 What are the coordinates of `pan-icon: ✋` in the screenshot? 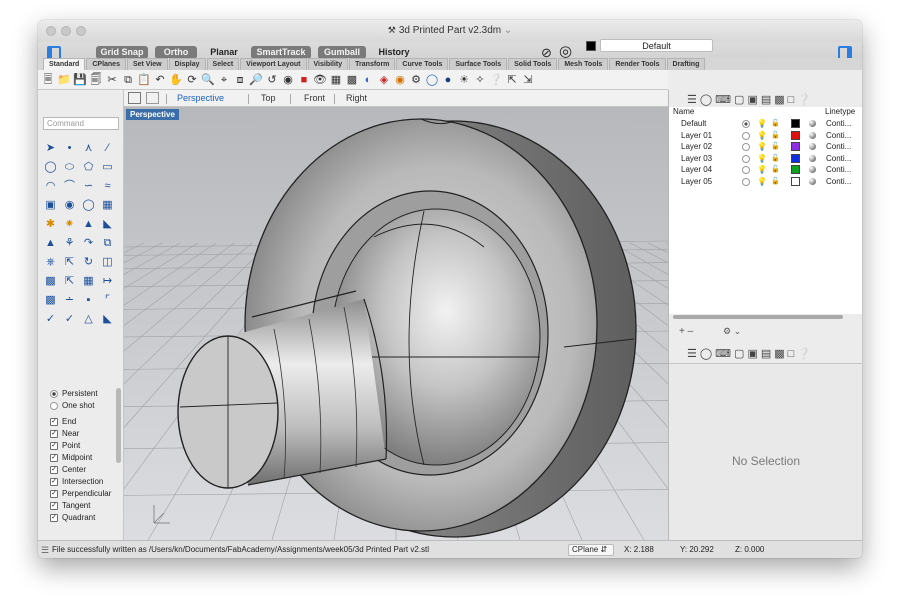 It's located at (176, 80).